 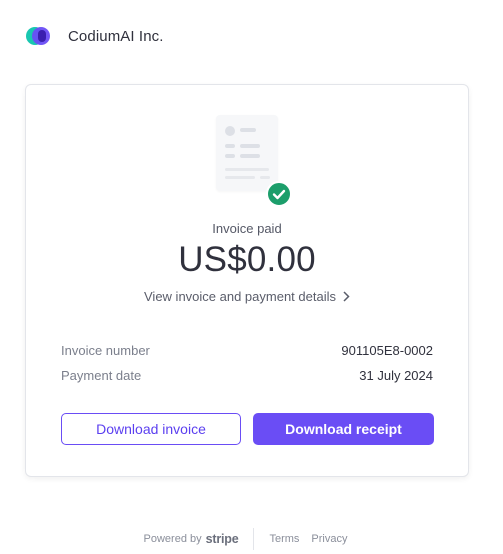 What do you see at coordinates (247, 350) in the screenshot?
I see `invoice-number-row: Invoice number 901105E8-0002` at bounding box center [247, 350].